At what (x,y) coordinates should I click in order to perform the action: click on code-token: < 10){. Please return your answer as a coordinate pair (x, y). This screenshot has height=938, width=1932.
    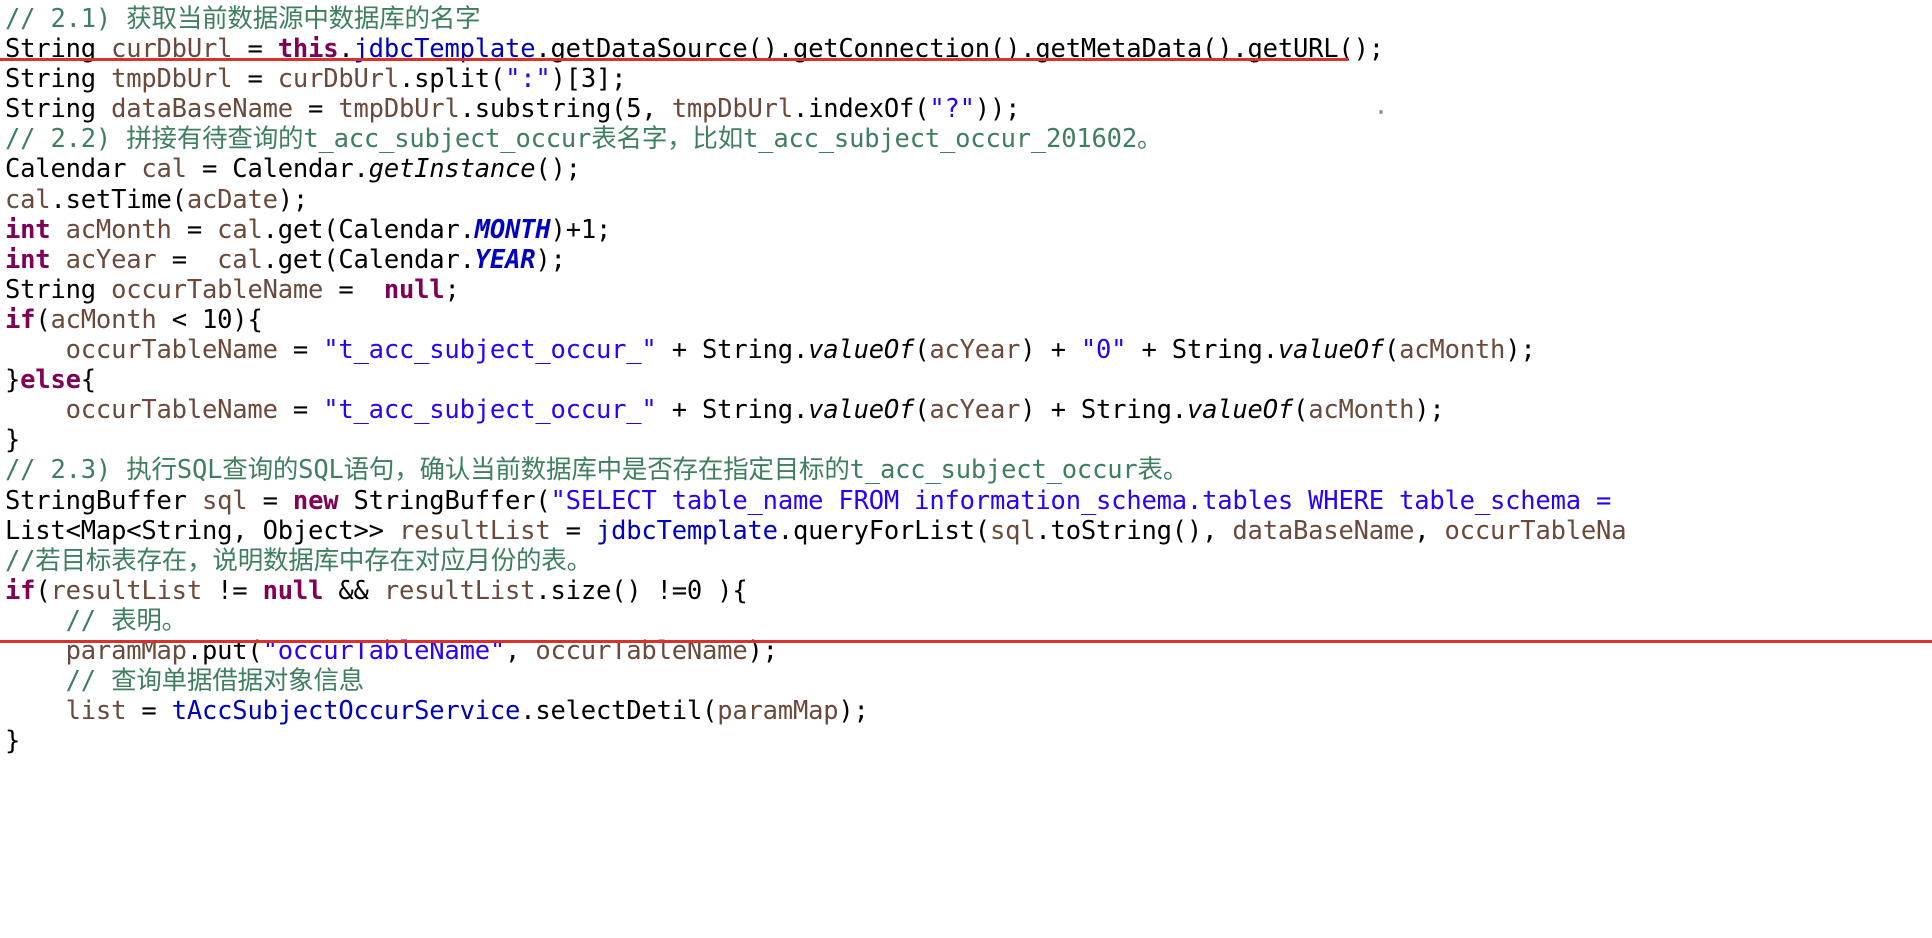
    Looking at the image, I should click on (209, 319).